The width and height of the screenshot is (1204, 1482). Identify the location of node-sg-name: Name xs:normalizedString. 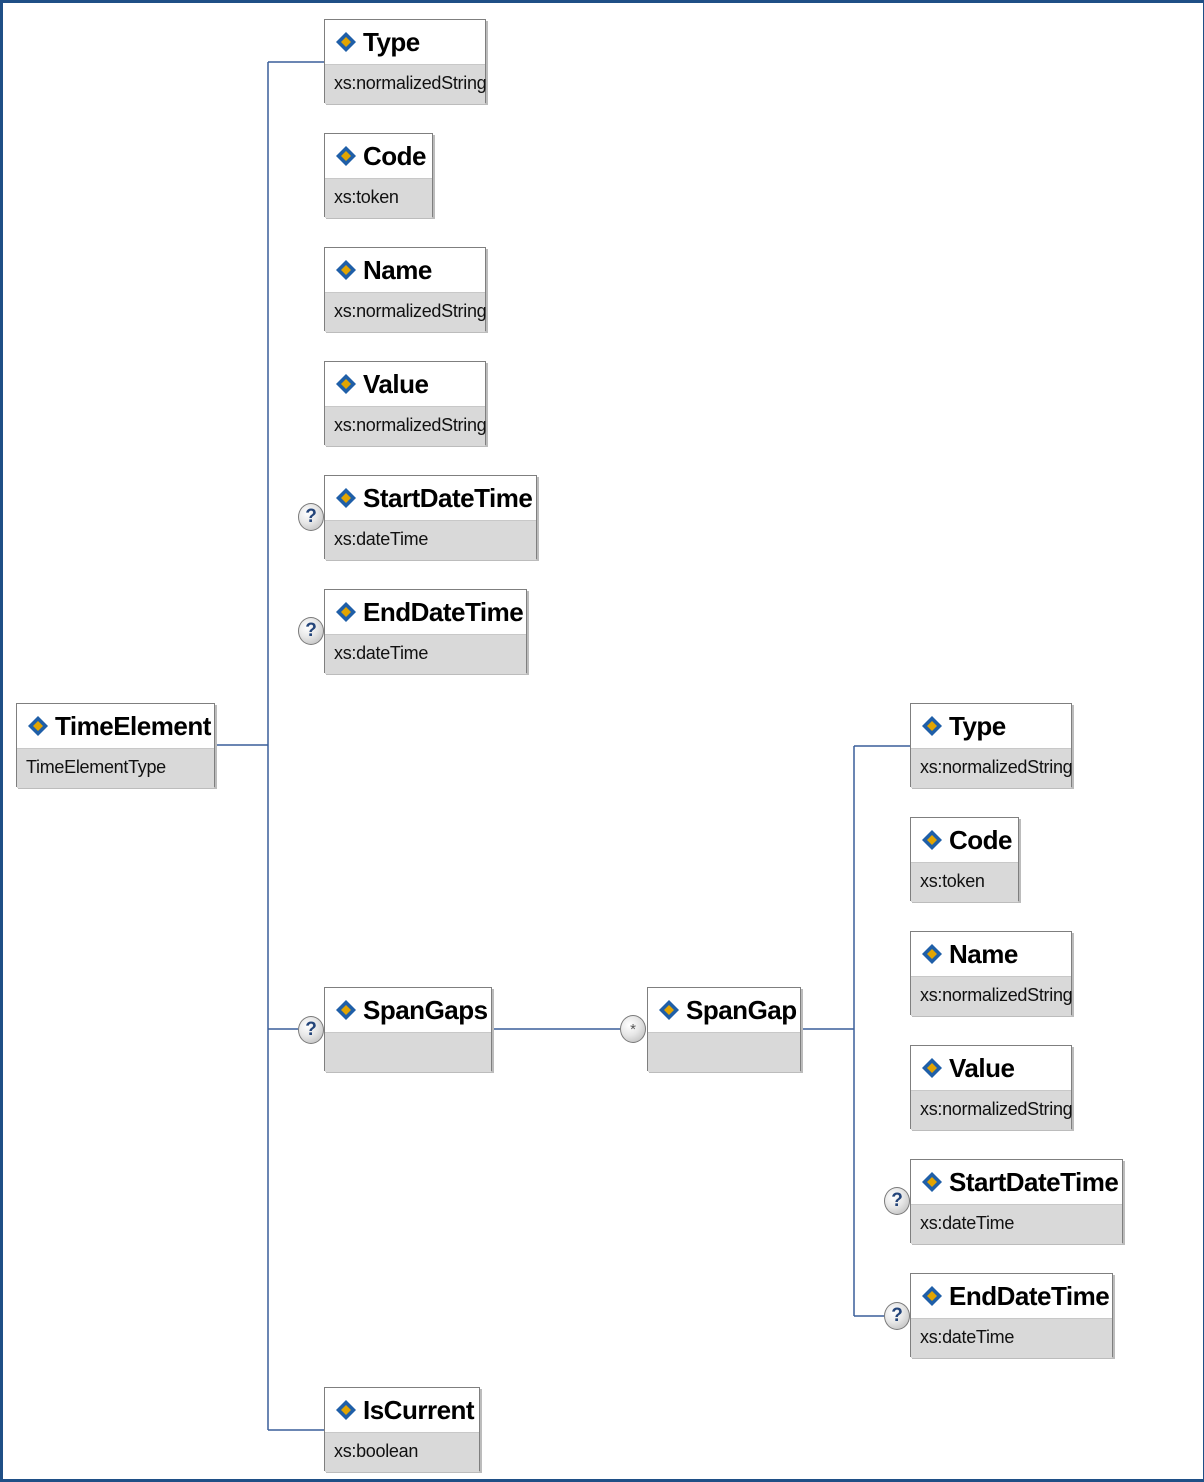
(991, 973).